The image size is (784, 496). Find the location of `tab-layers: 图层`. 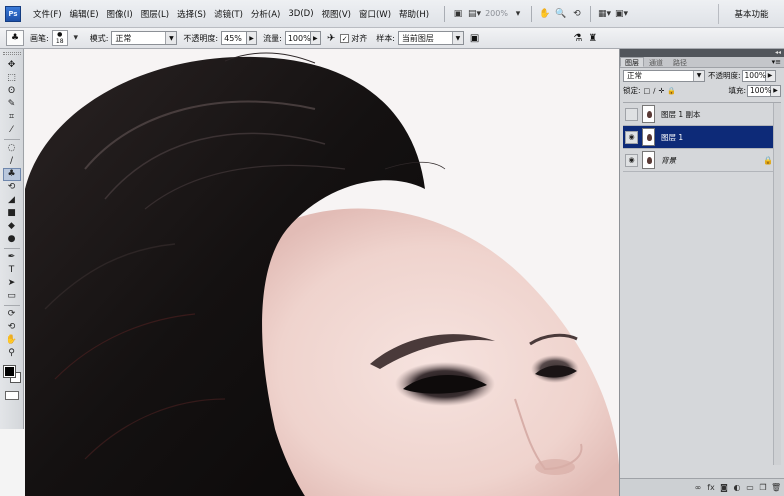

tab-layers: 图层 is located at coordinates (632, 62).